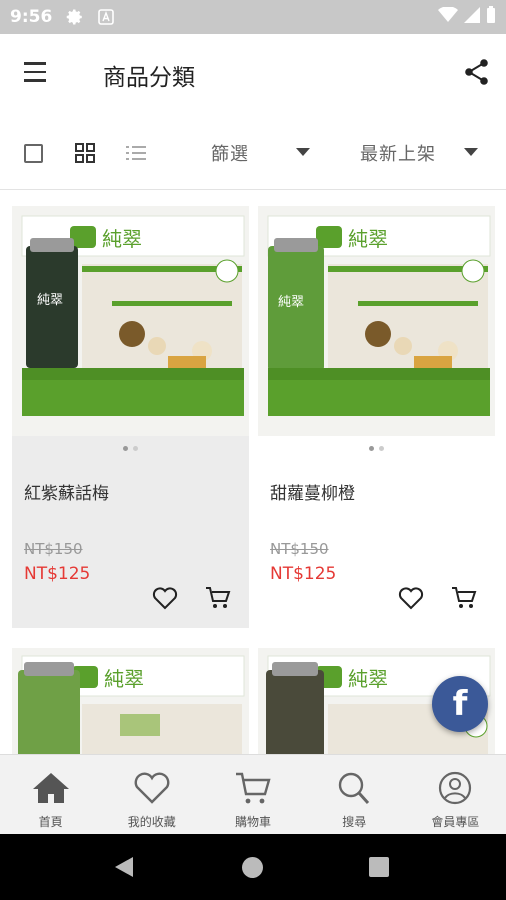 The height and width of the screenshot is (900, 506). I want to click on gear-icon, so click(75, 17).